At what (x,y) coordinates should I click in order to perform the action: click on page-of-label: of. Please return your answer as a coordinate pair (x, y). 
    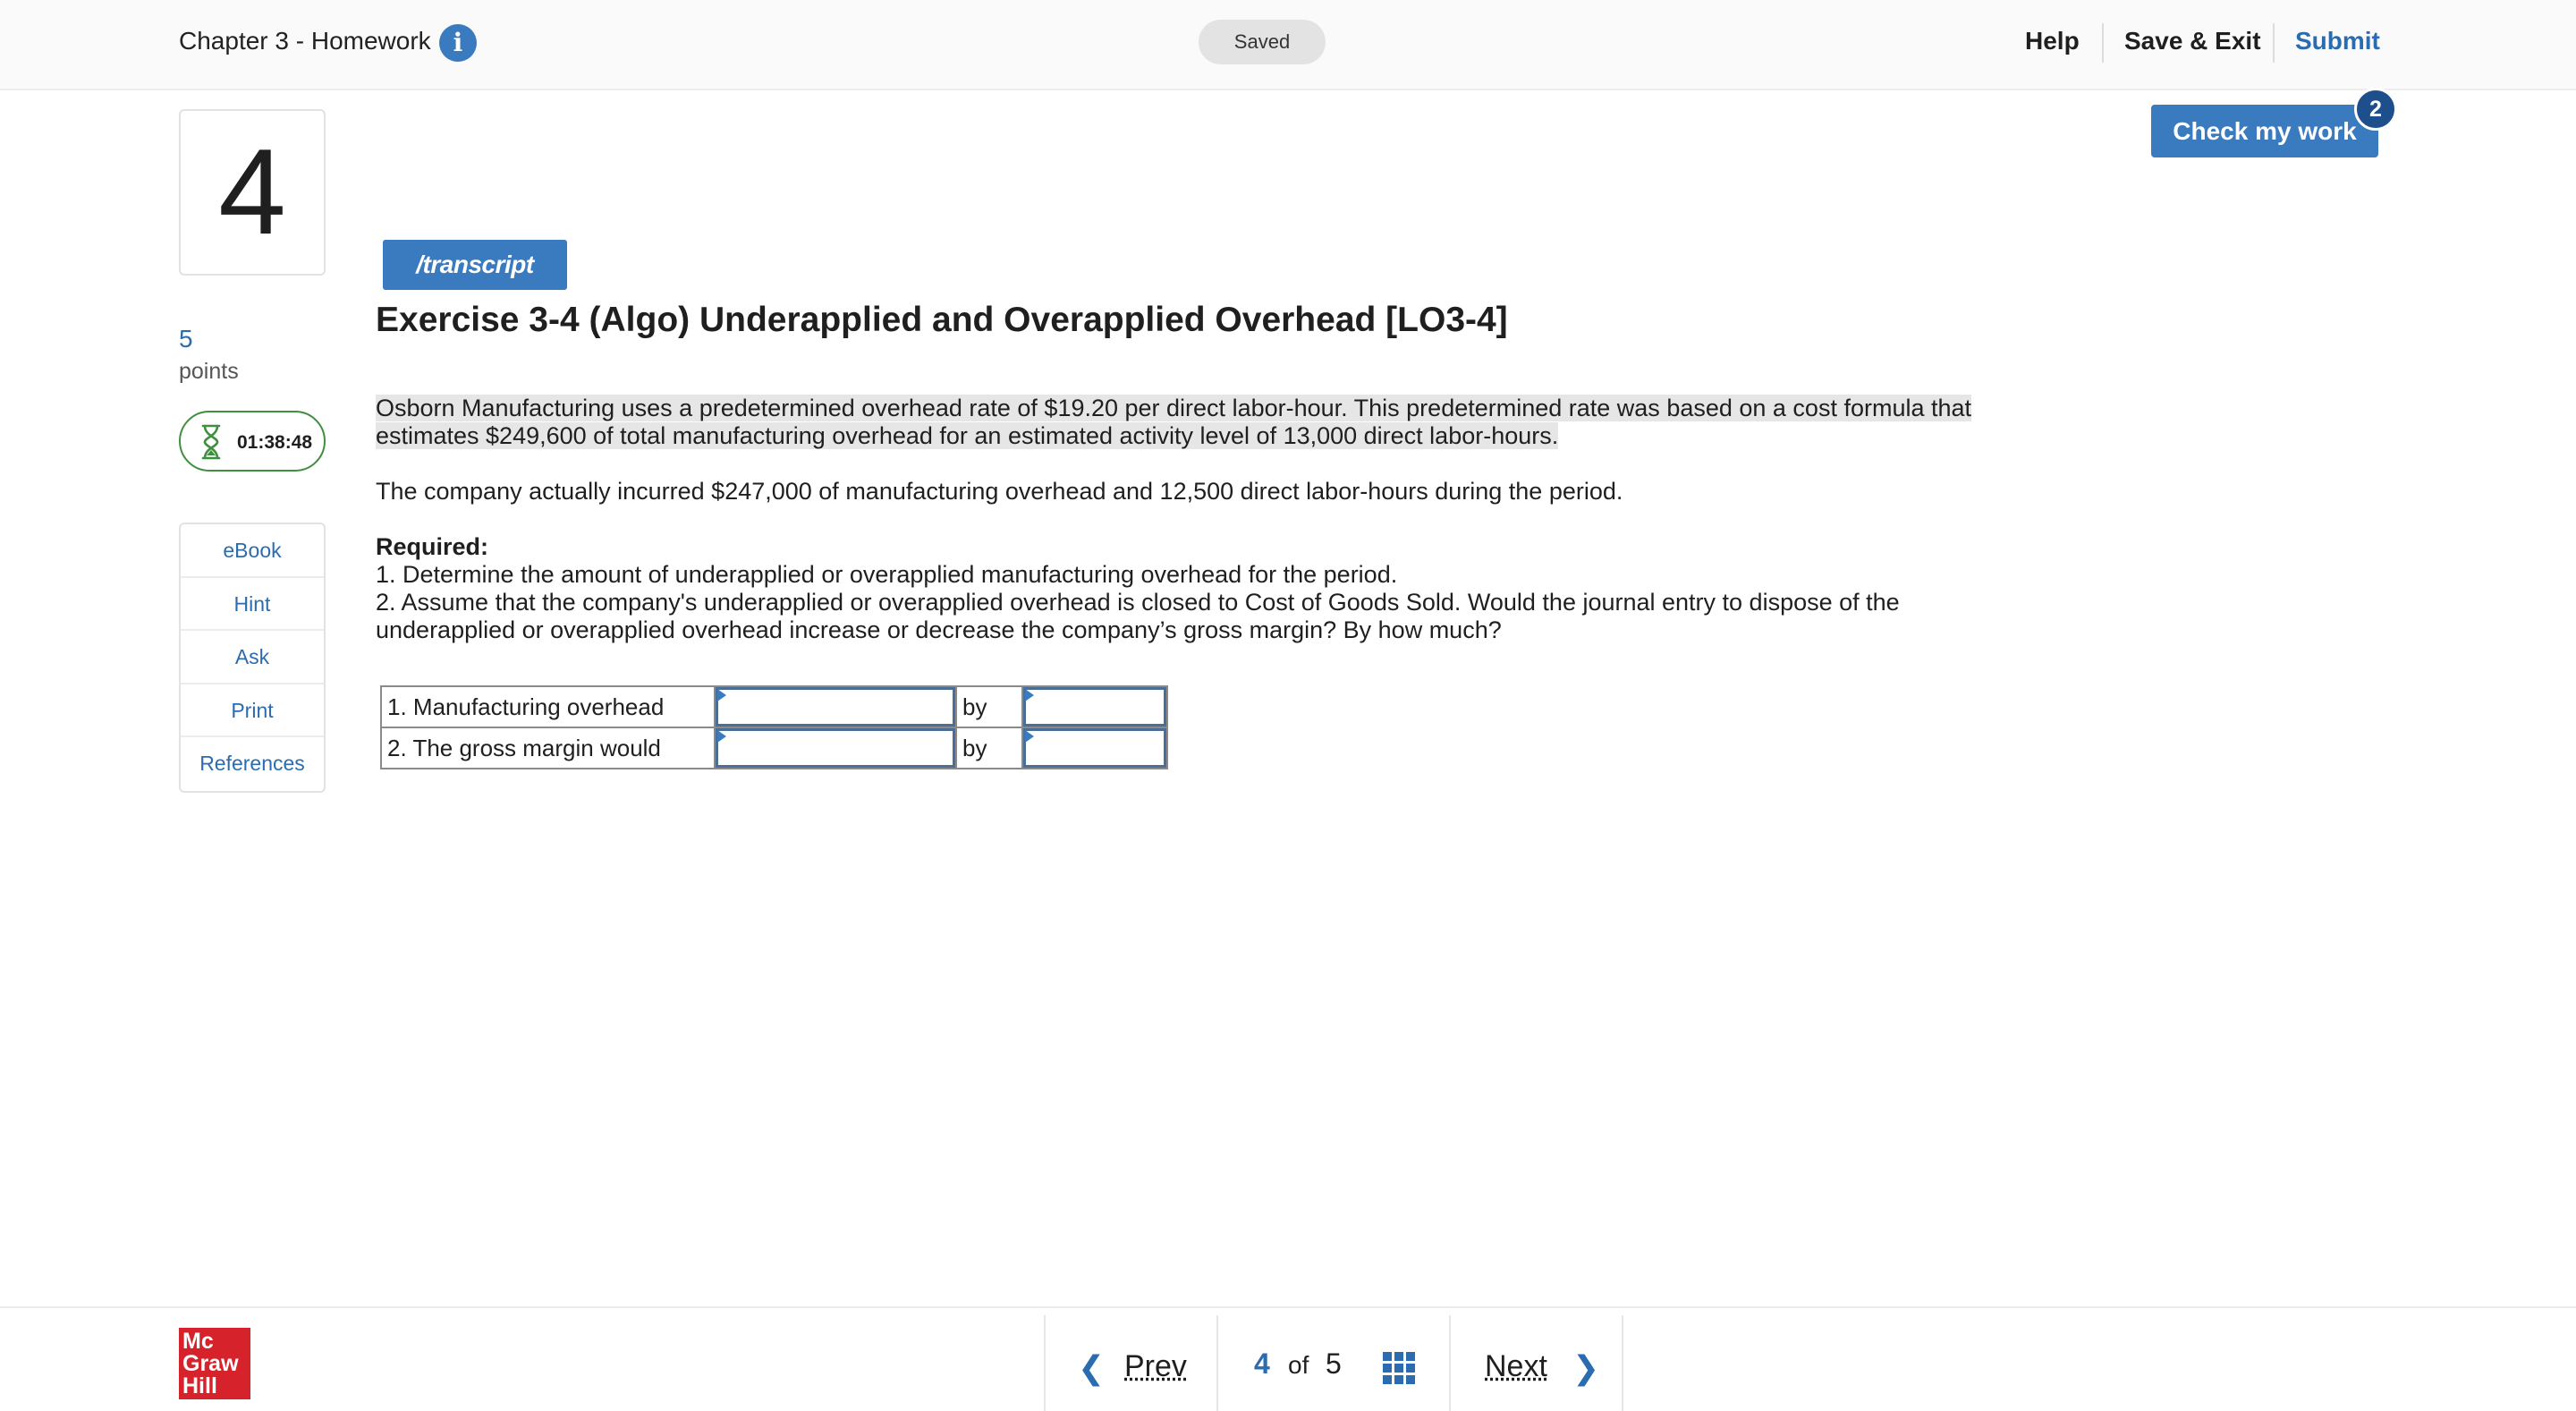
    Looking at the image, I should click on (1298, 1365).